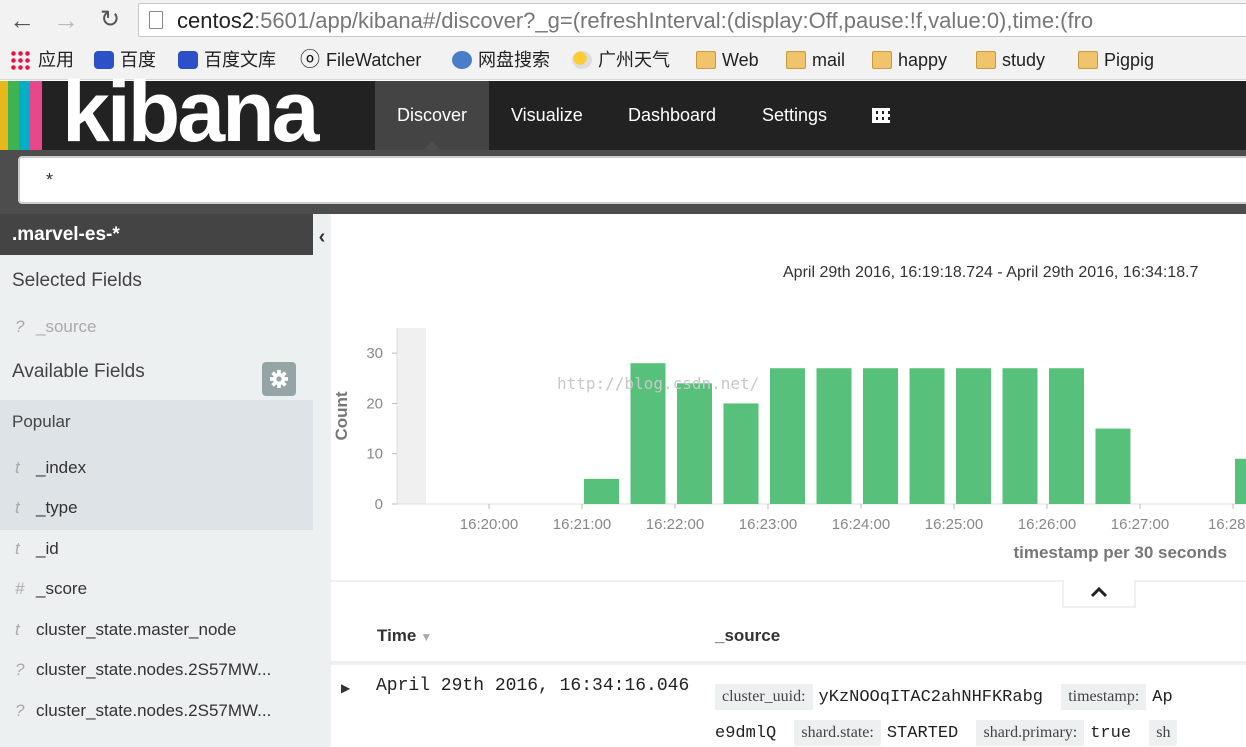 The height and width of the screenshot is (747, 1246). Describe the element at coordinates (794, 115) in the screenshot. I see `tab-settings: Settings` at that location.